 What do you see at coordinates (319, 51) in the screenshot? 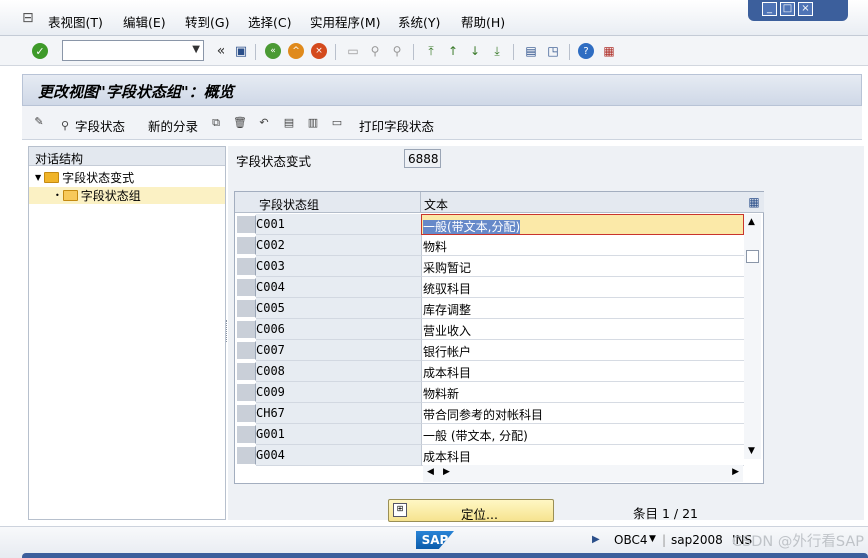
I see `cancel-icon: ×` at bounding box center [319, 51].